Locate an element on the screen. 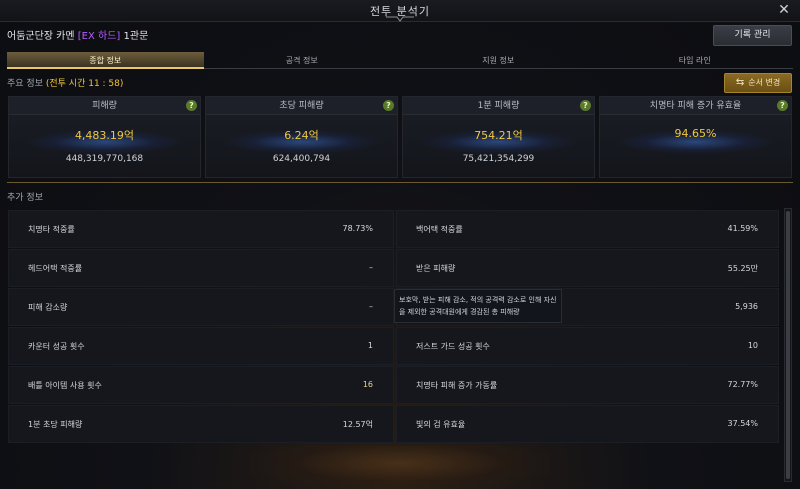  stat-row-light-sword: 빛의 검 유효율 37.54% is located at coordinates (587, 424).